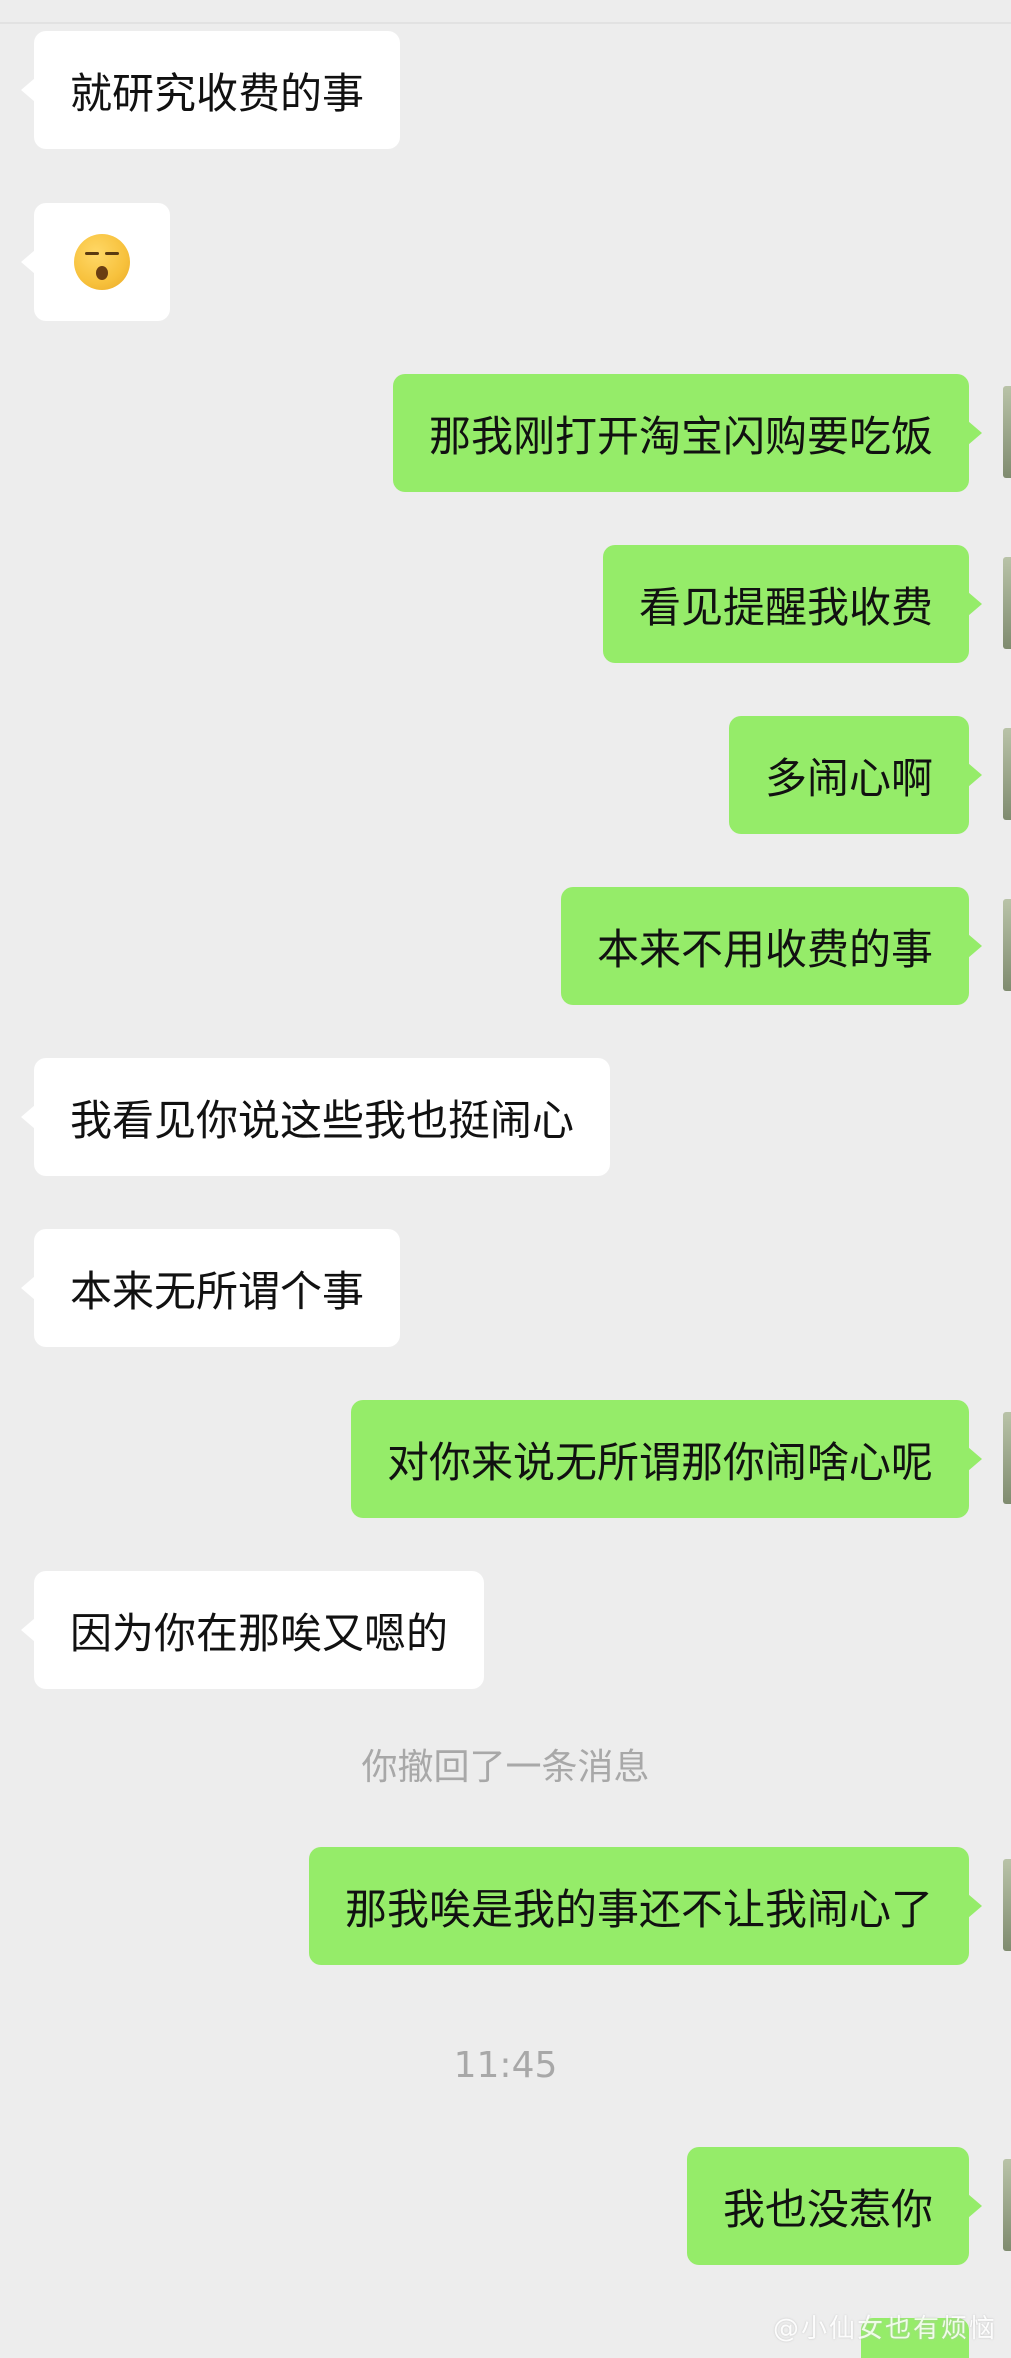 The height and width of the screenshot is (2358, 1011). What do you see at coordinates (827, 2209) in the screenshot?
I see `message-text: 我也没惹你` at bounding box center [827, 2209].